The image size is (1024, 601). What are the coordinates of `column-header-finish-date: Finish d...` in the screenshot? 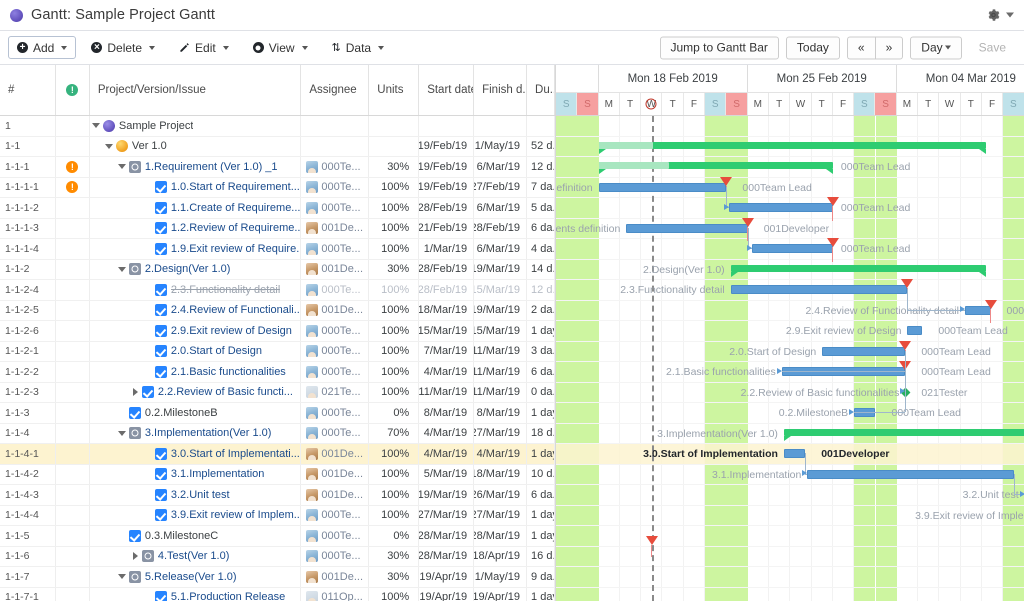 It's located at (501, 90).